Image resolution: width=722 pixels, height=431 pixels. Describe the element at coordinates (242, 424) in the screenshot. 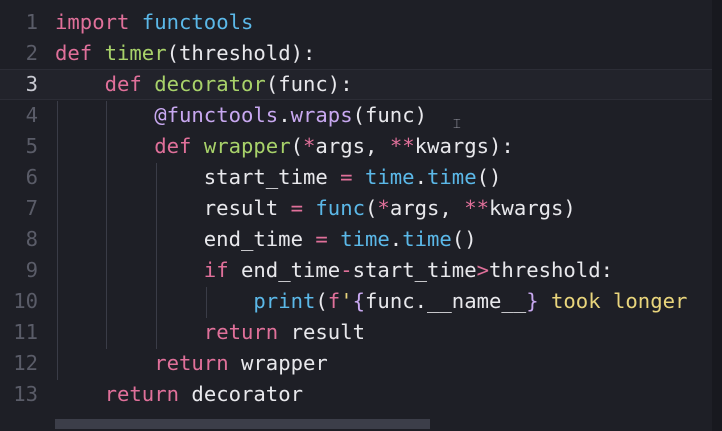

I see `horizontal-scrollbar-thumb` at that location.